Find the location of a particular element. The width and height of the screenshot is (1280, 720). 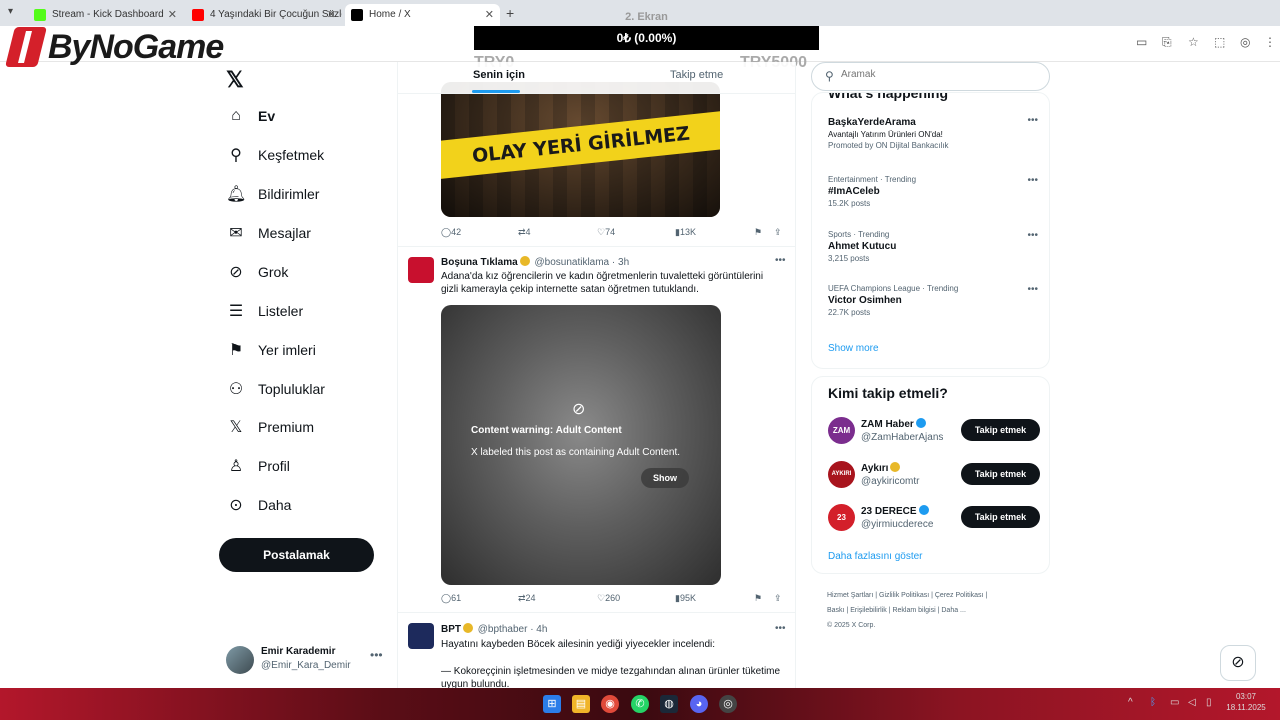

translate-icon: ⎘ is located at coordinates (1167, 42).